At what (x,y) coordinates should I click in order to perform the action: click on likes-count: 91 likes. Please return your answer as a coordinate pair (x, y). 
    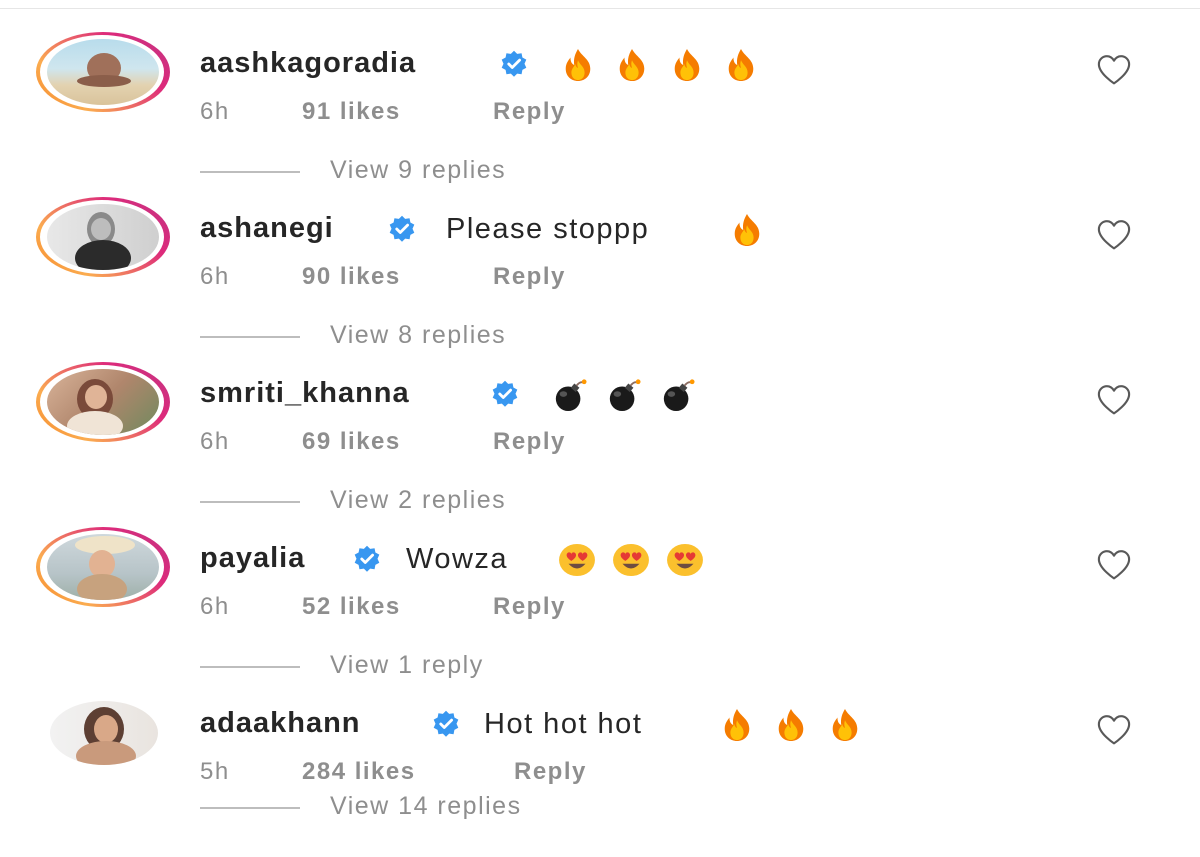
    Looking at the image, I should click on (351, 112).